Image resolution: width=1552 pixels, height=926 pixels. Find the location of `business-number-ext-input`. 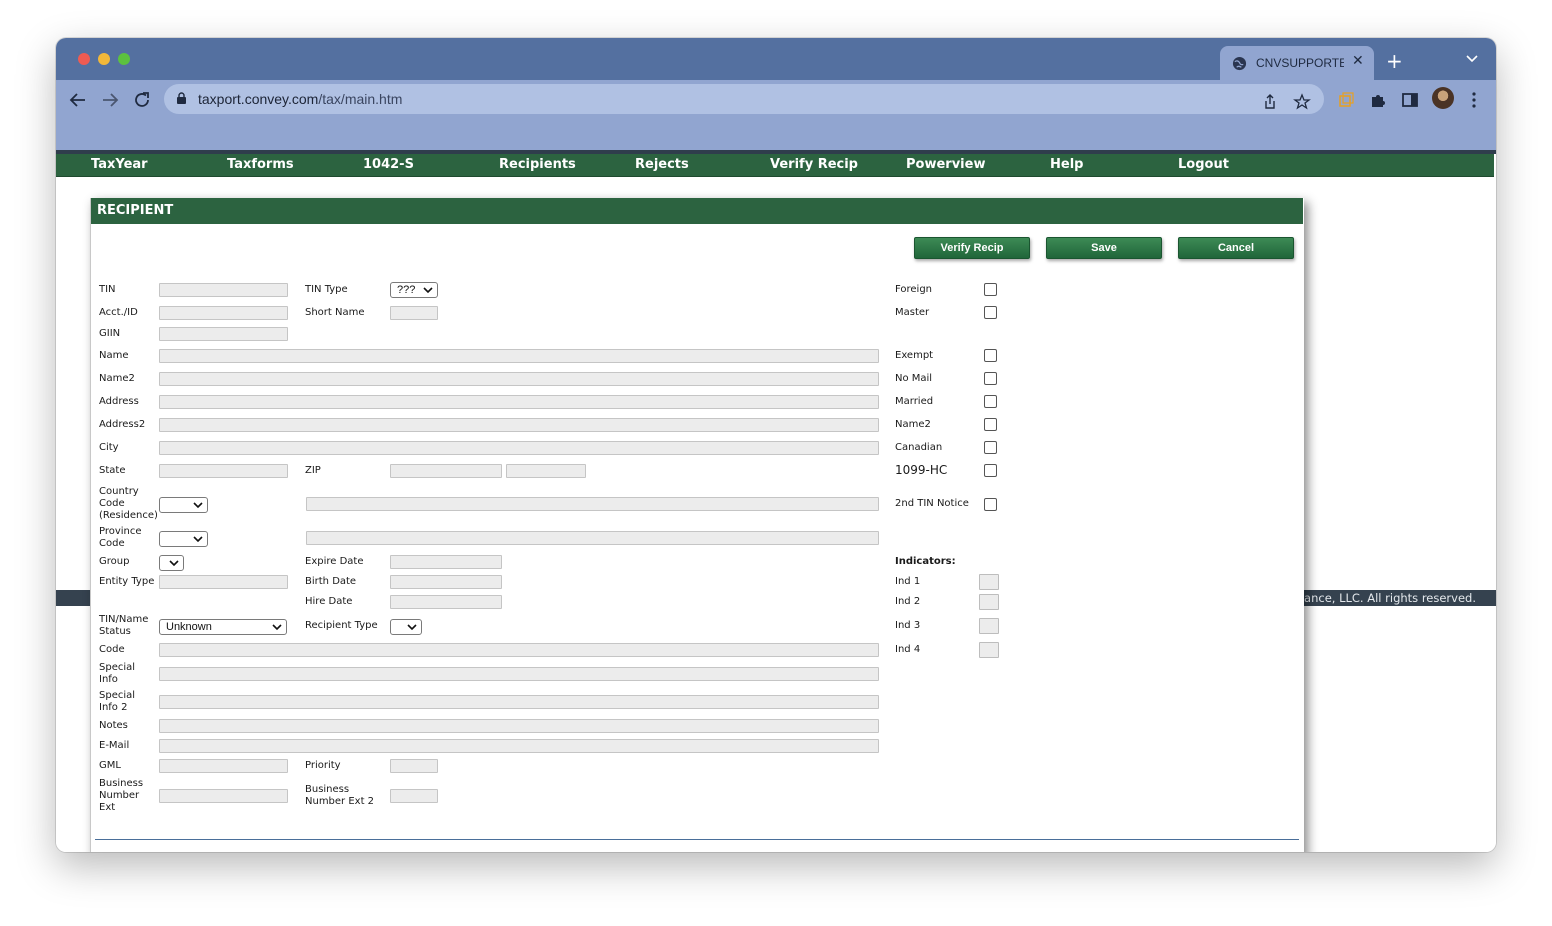

business-number-ext-input is located at coordinates (223, 796).